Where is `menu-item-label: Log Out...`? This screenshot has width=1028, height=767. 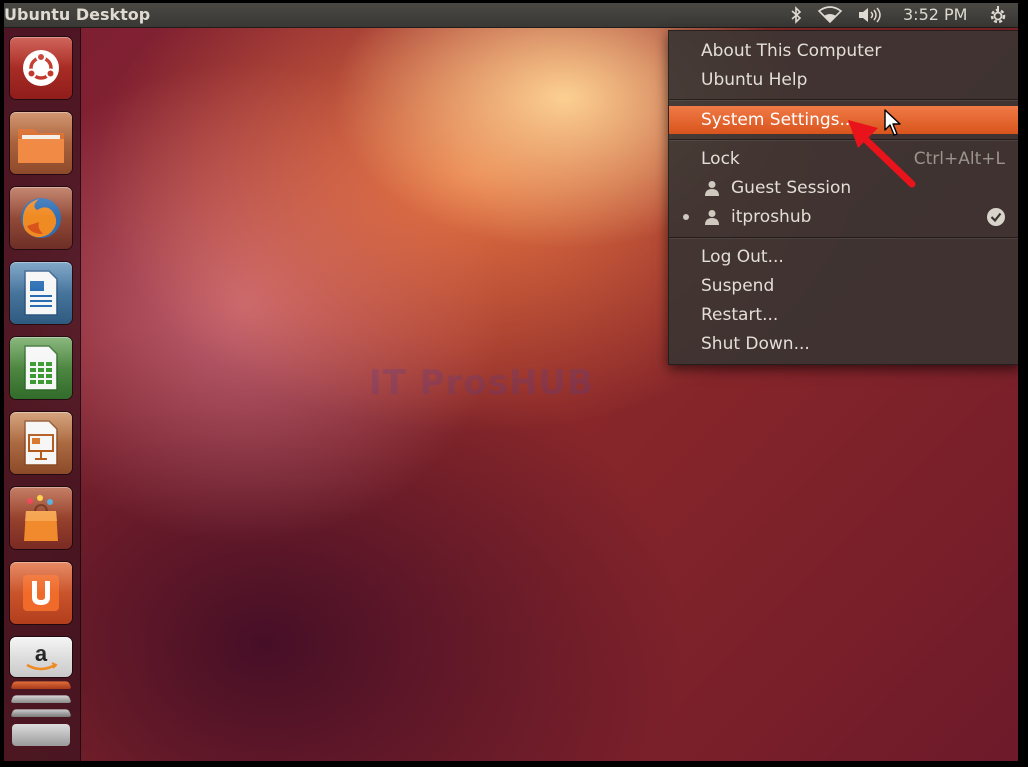
menu-item-label: Log Out... is located at coordinates (742, 257).